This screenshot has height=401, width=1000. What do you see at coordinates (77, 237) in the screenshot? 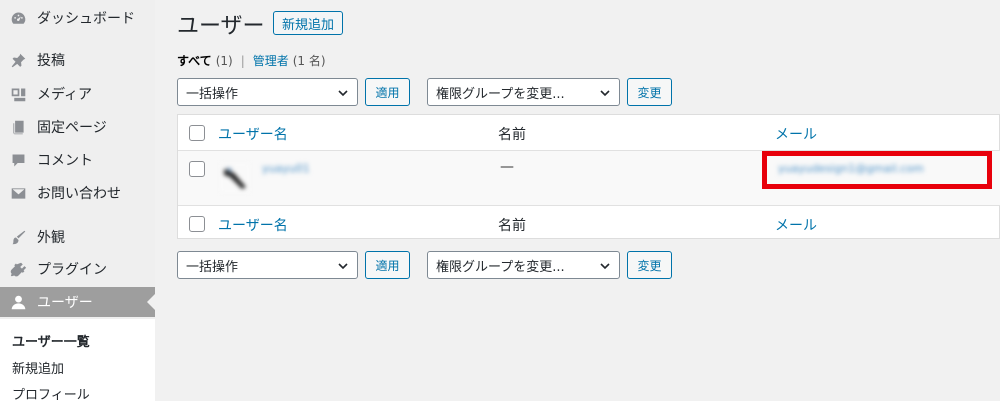
I see `sidebar-item-appearance: 外観` at bounding box center [77, 237].